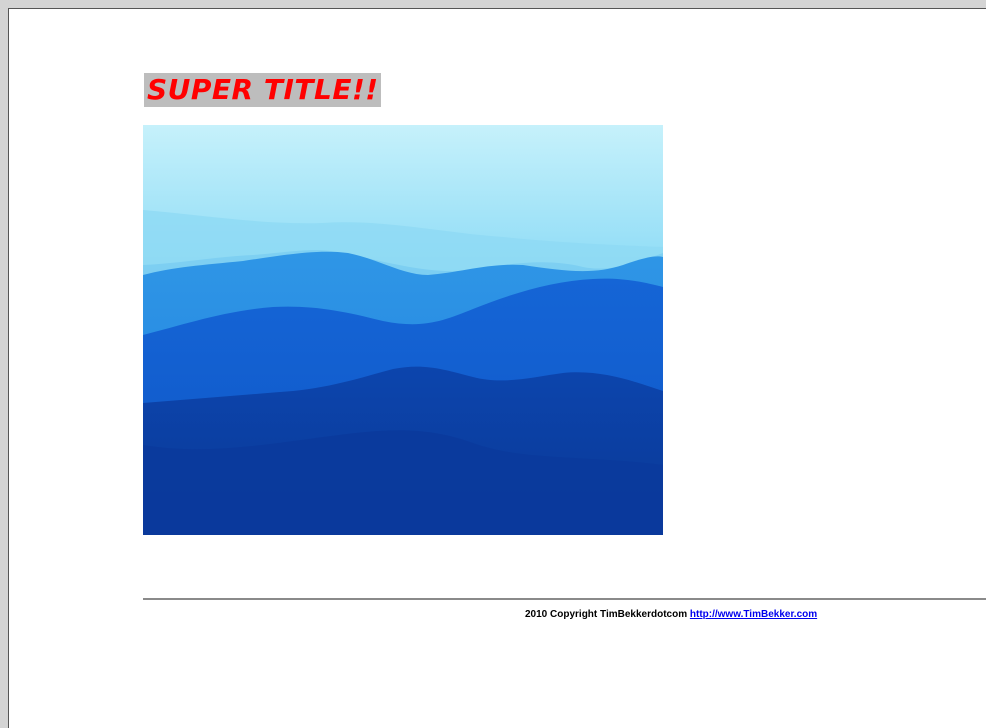 The height and width of the screenshot is (728, 986). I want to click on page-title: SUPER TITLE!!, so click(263, 90).